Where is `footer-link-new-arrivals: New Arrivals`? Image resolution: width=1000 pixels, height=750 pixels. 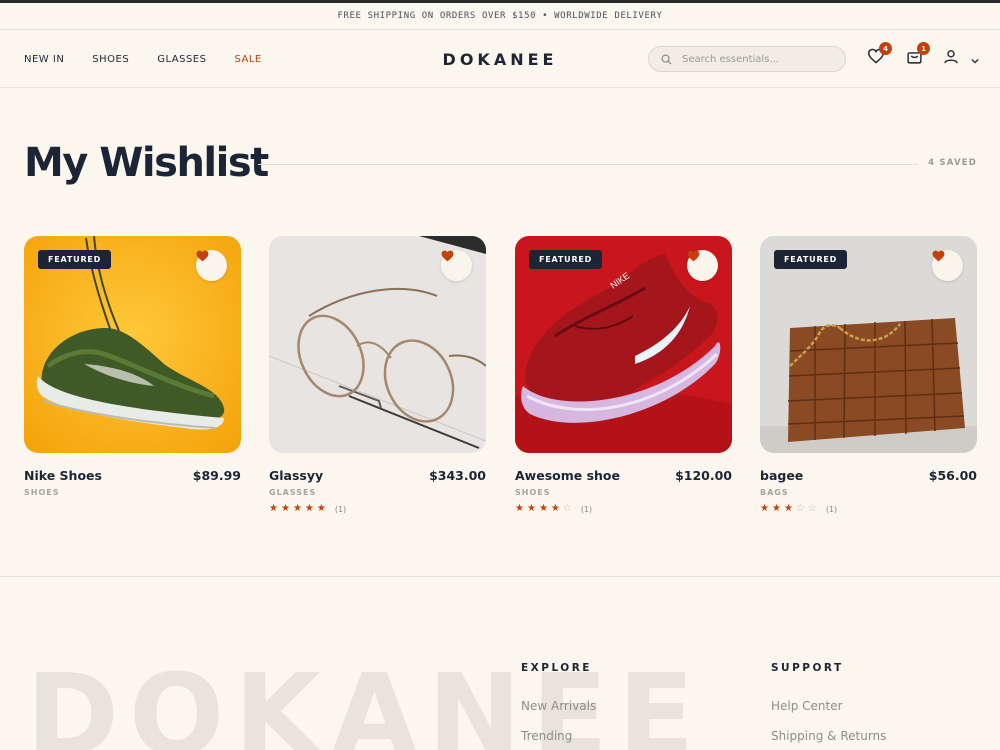 footer-link-new-arrivals: New Arrivals is located at coordinates (558, 706).